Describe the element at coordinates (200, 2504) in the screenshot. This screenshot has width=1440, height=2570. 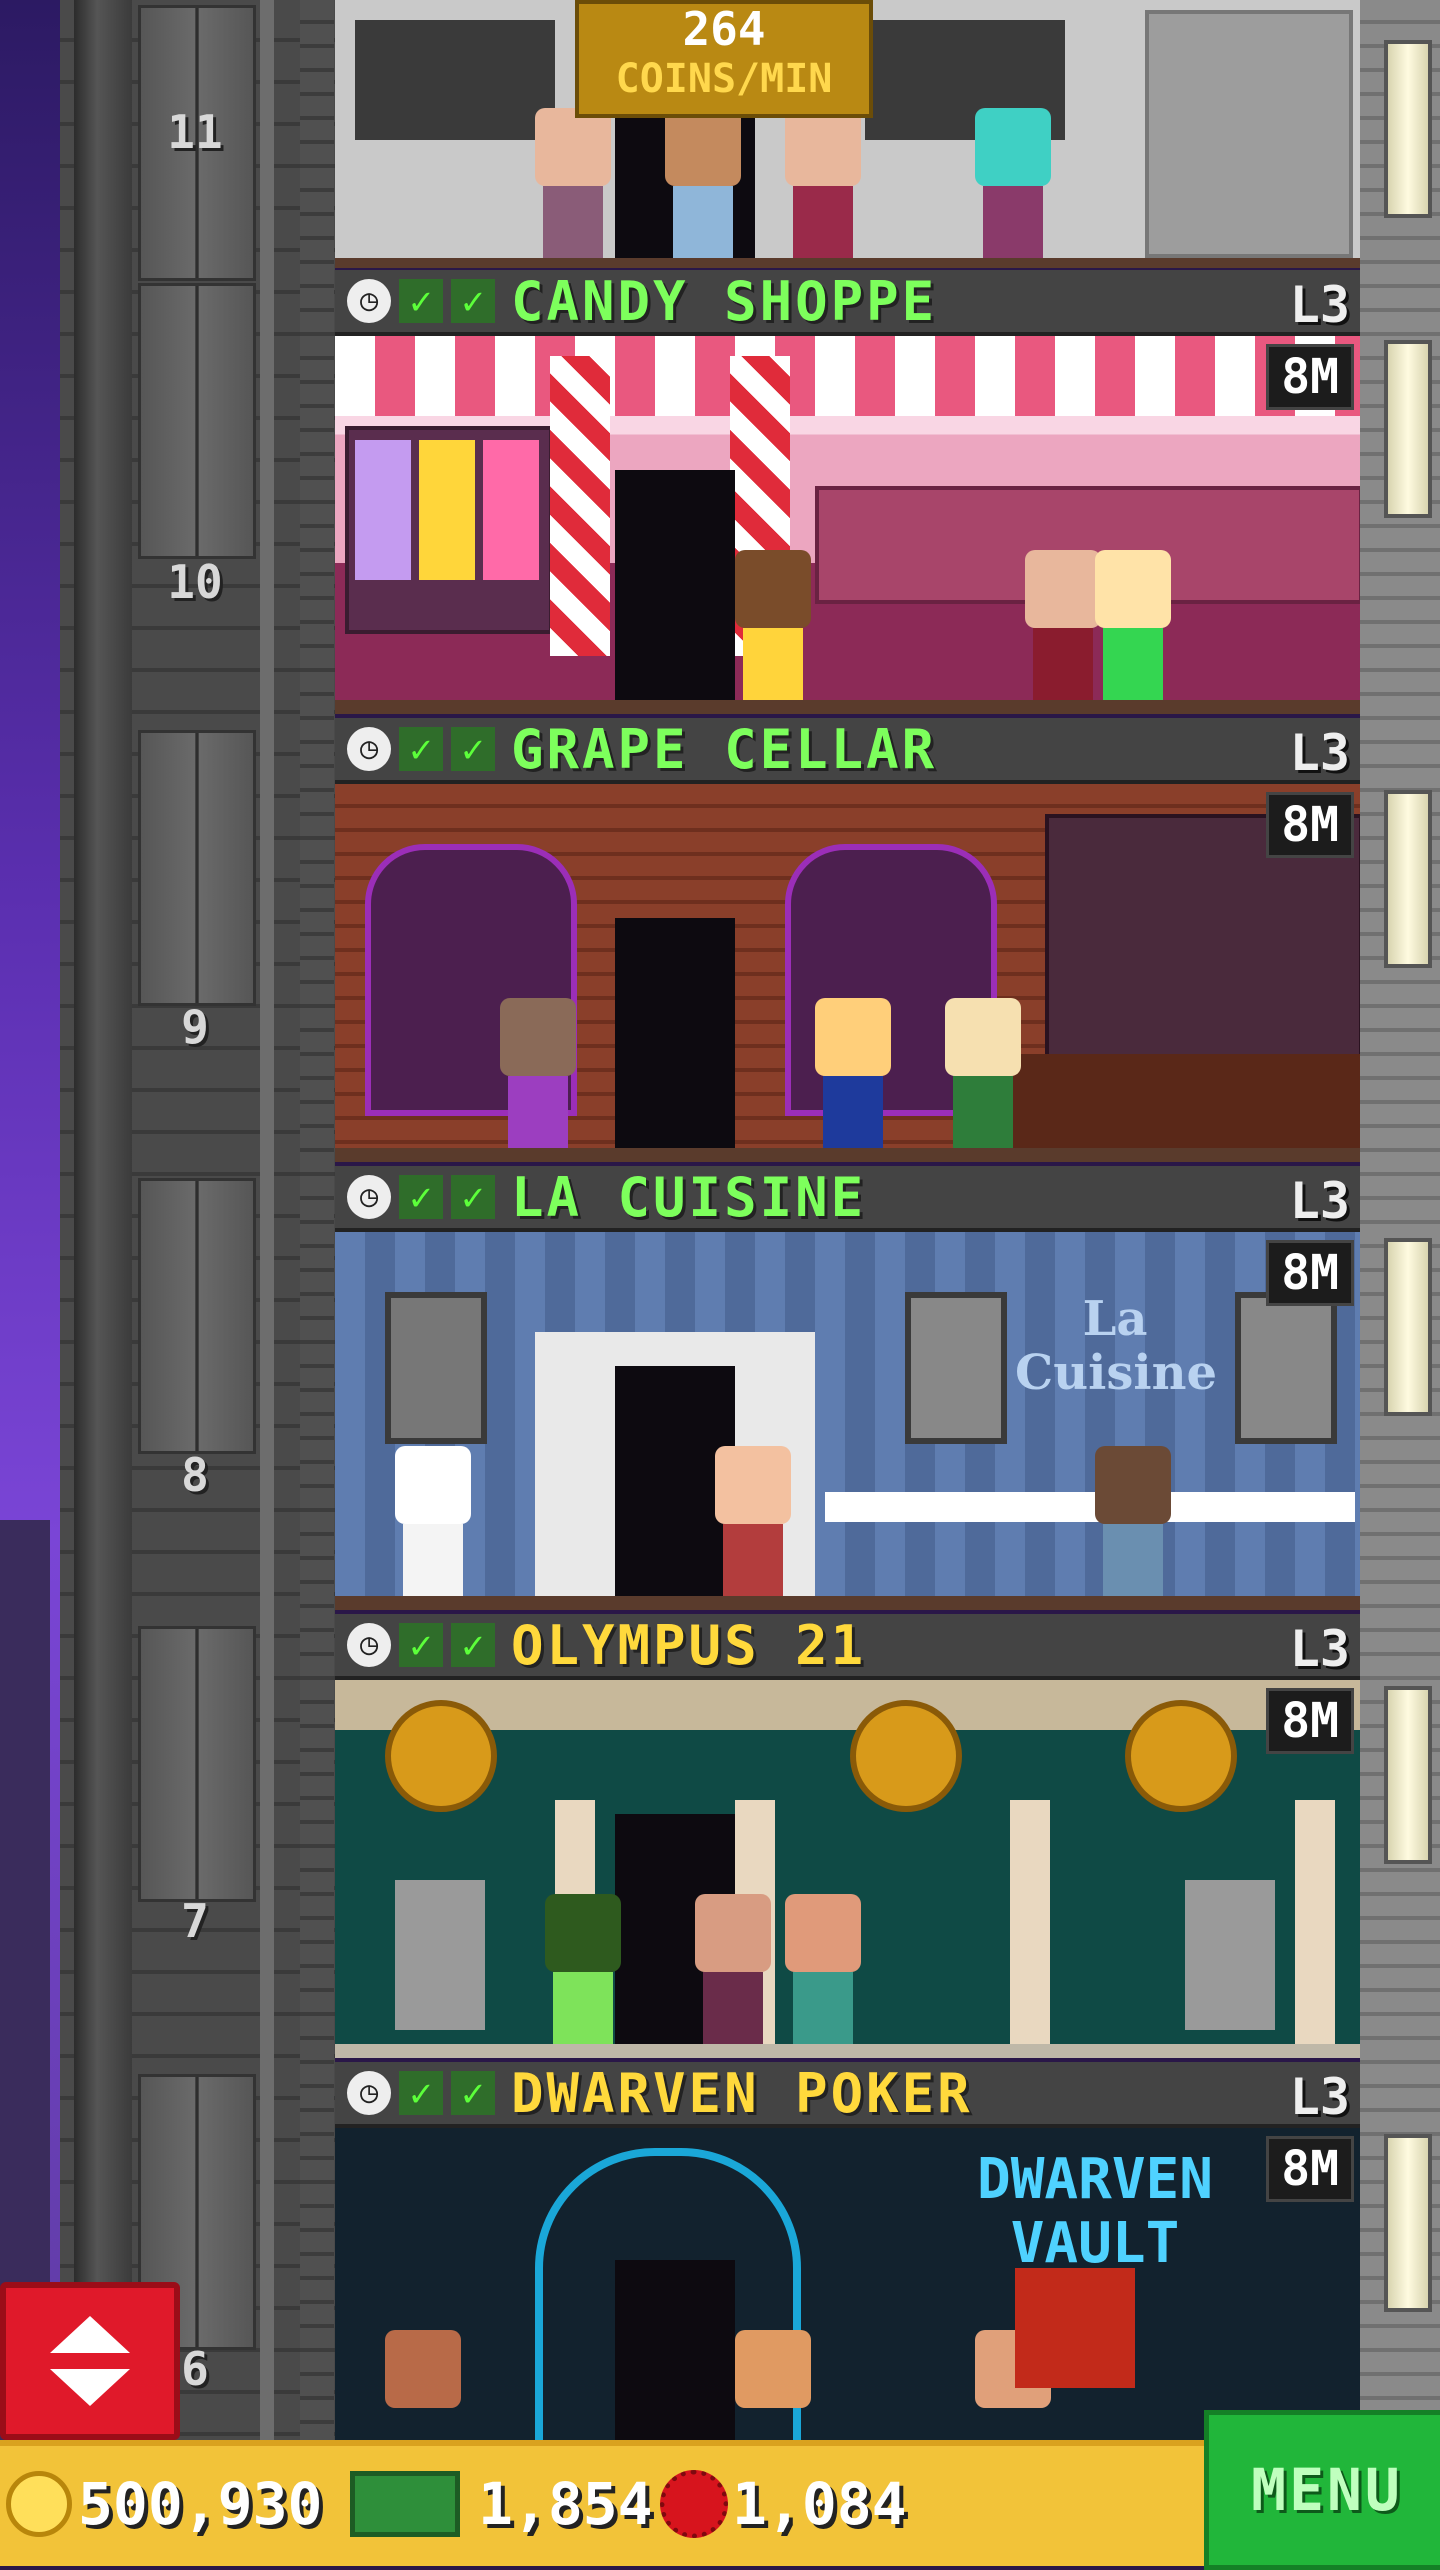
I see `coins-value: 500,930` at that location.